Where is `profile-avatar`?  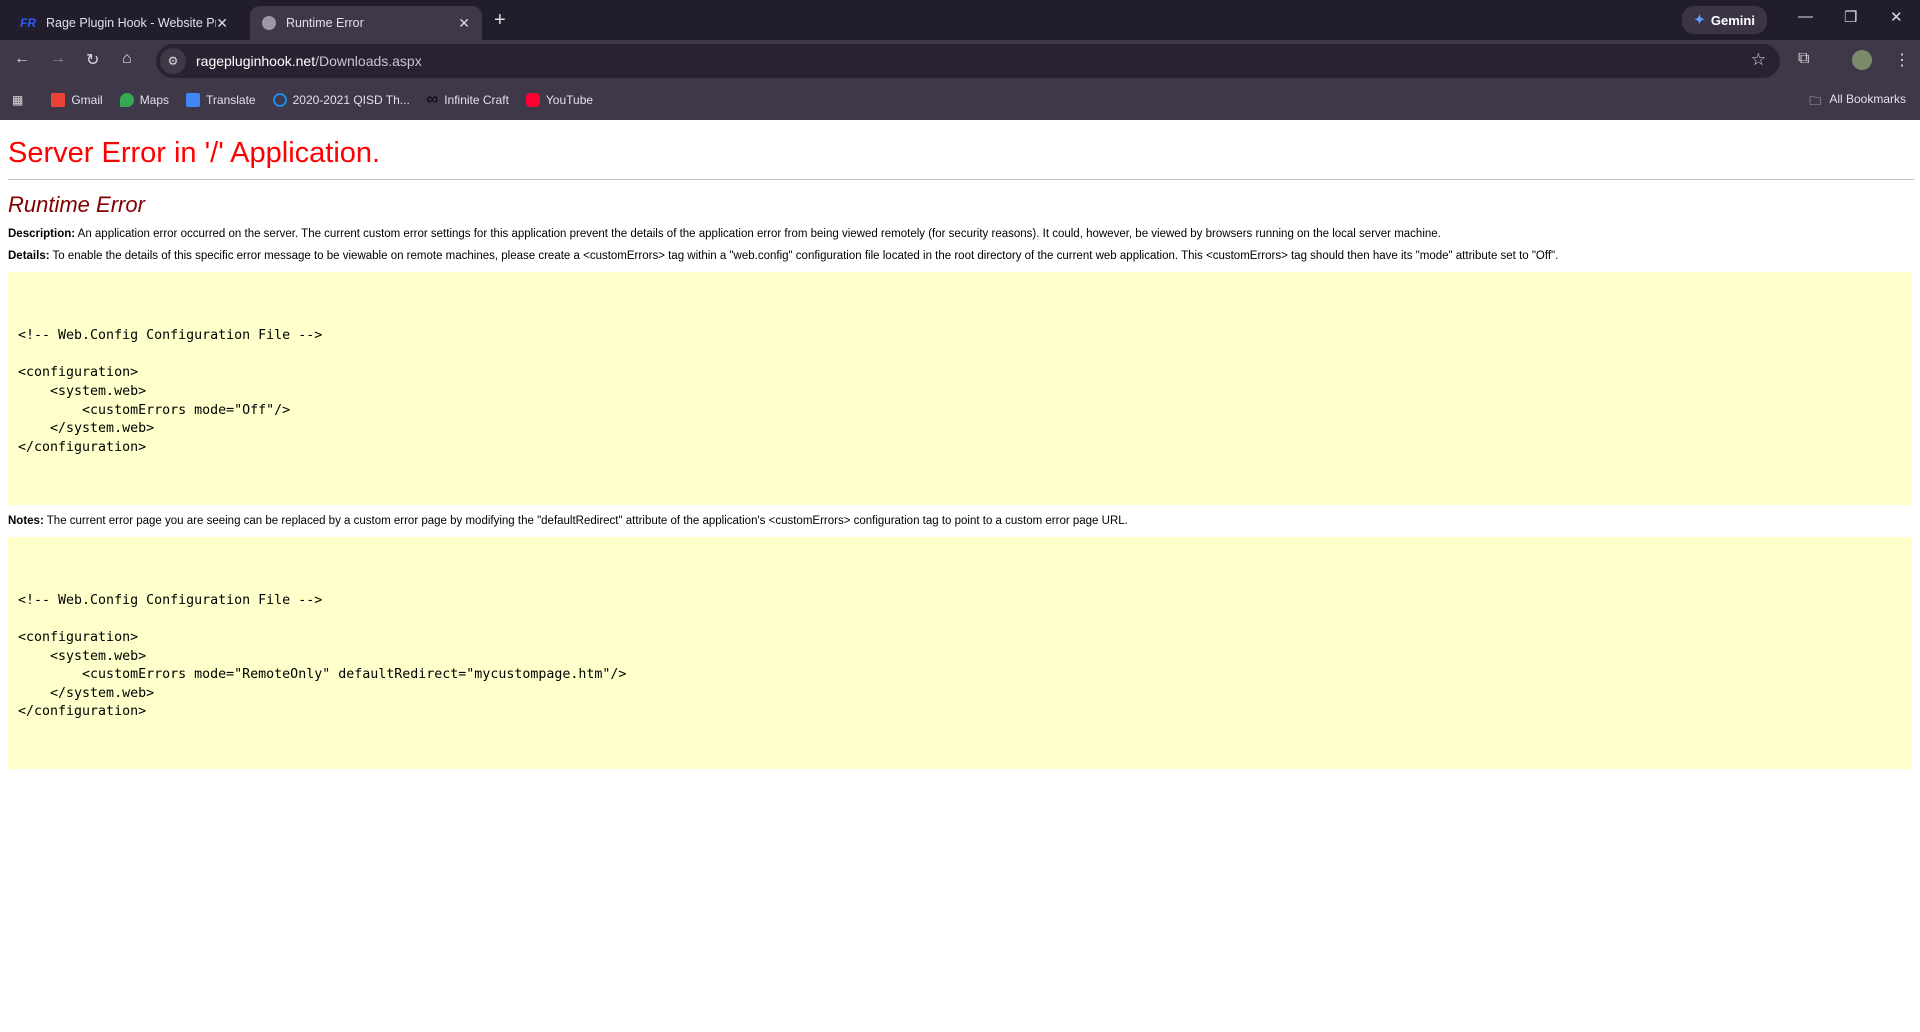 profile-avatar is located at coordinates (1862, 60).